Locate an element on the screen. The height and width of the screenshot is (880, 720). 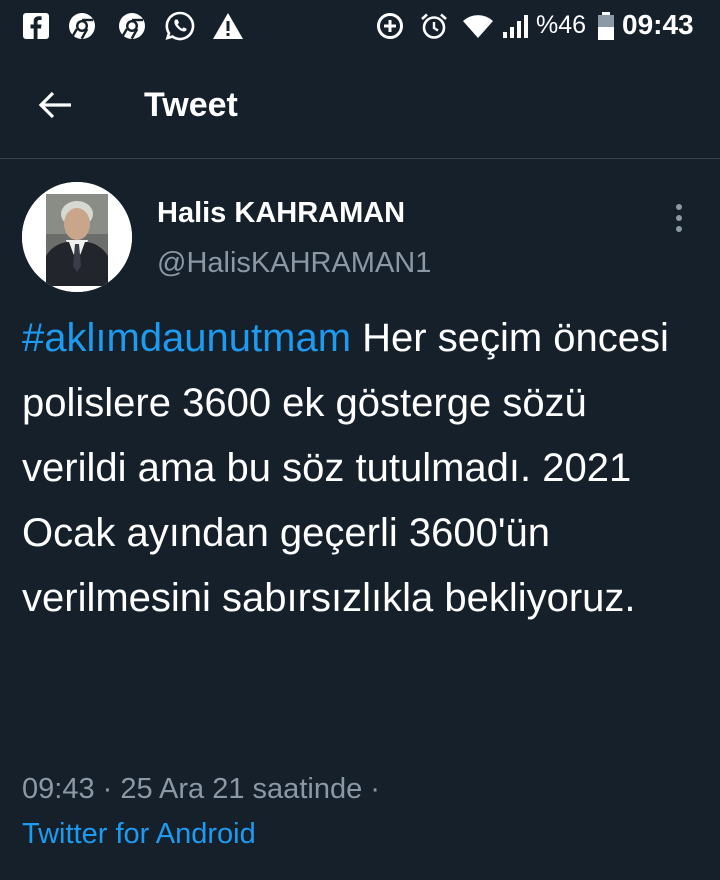
page-title: Tweet is located at coordinates (191, 105).